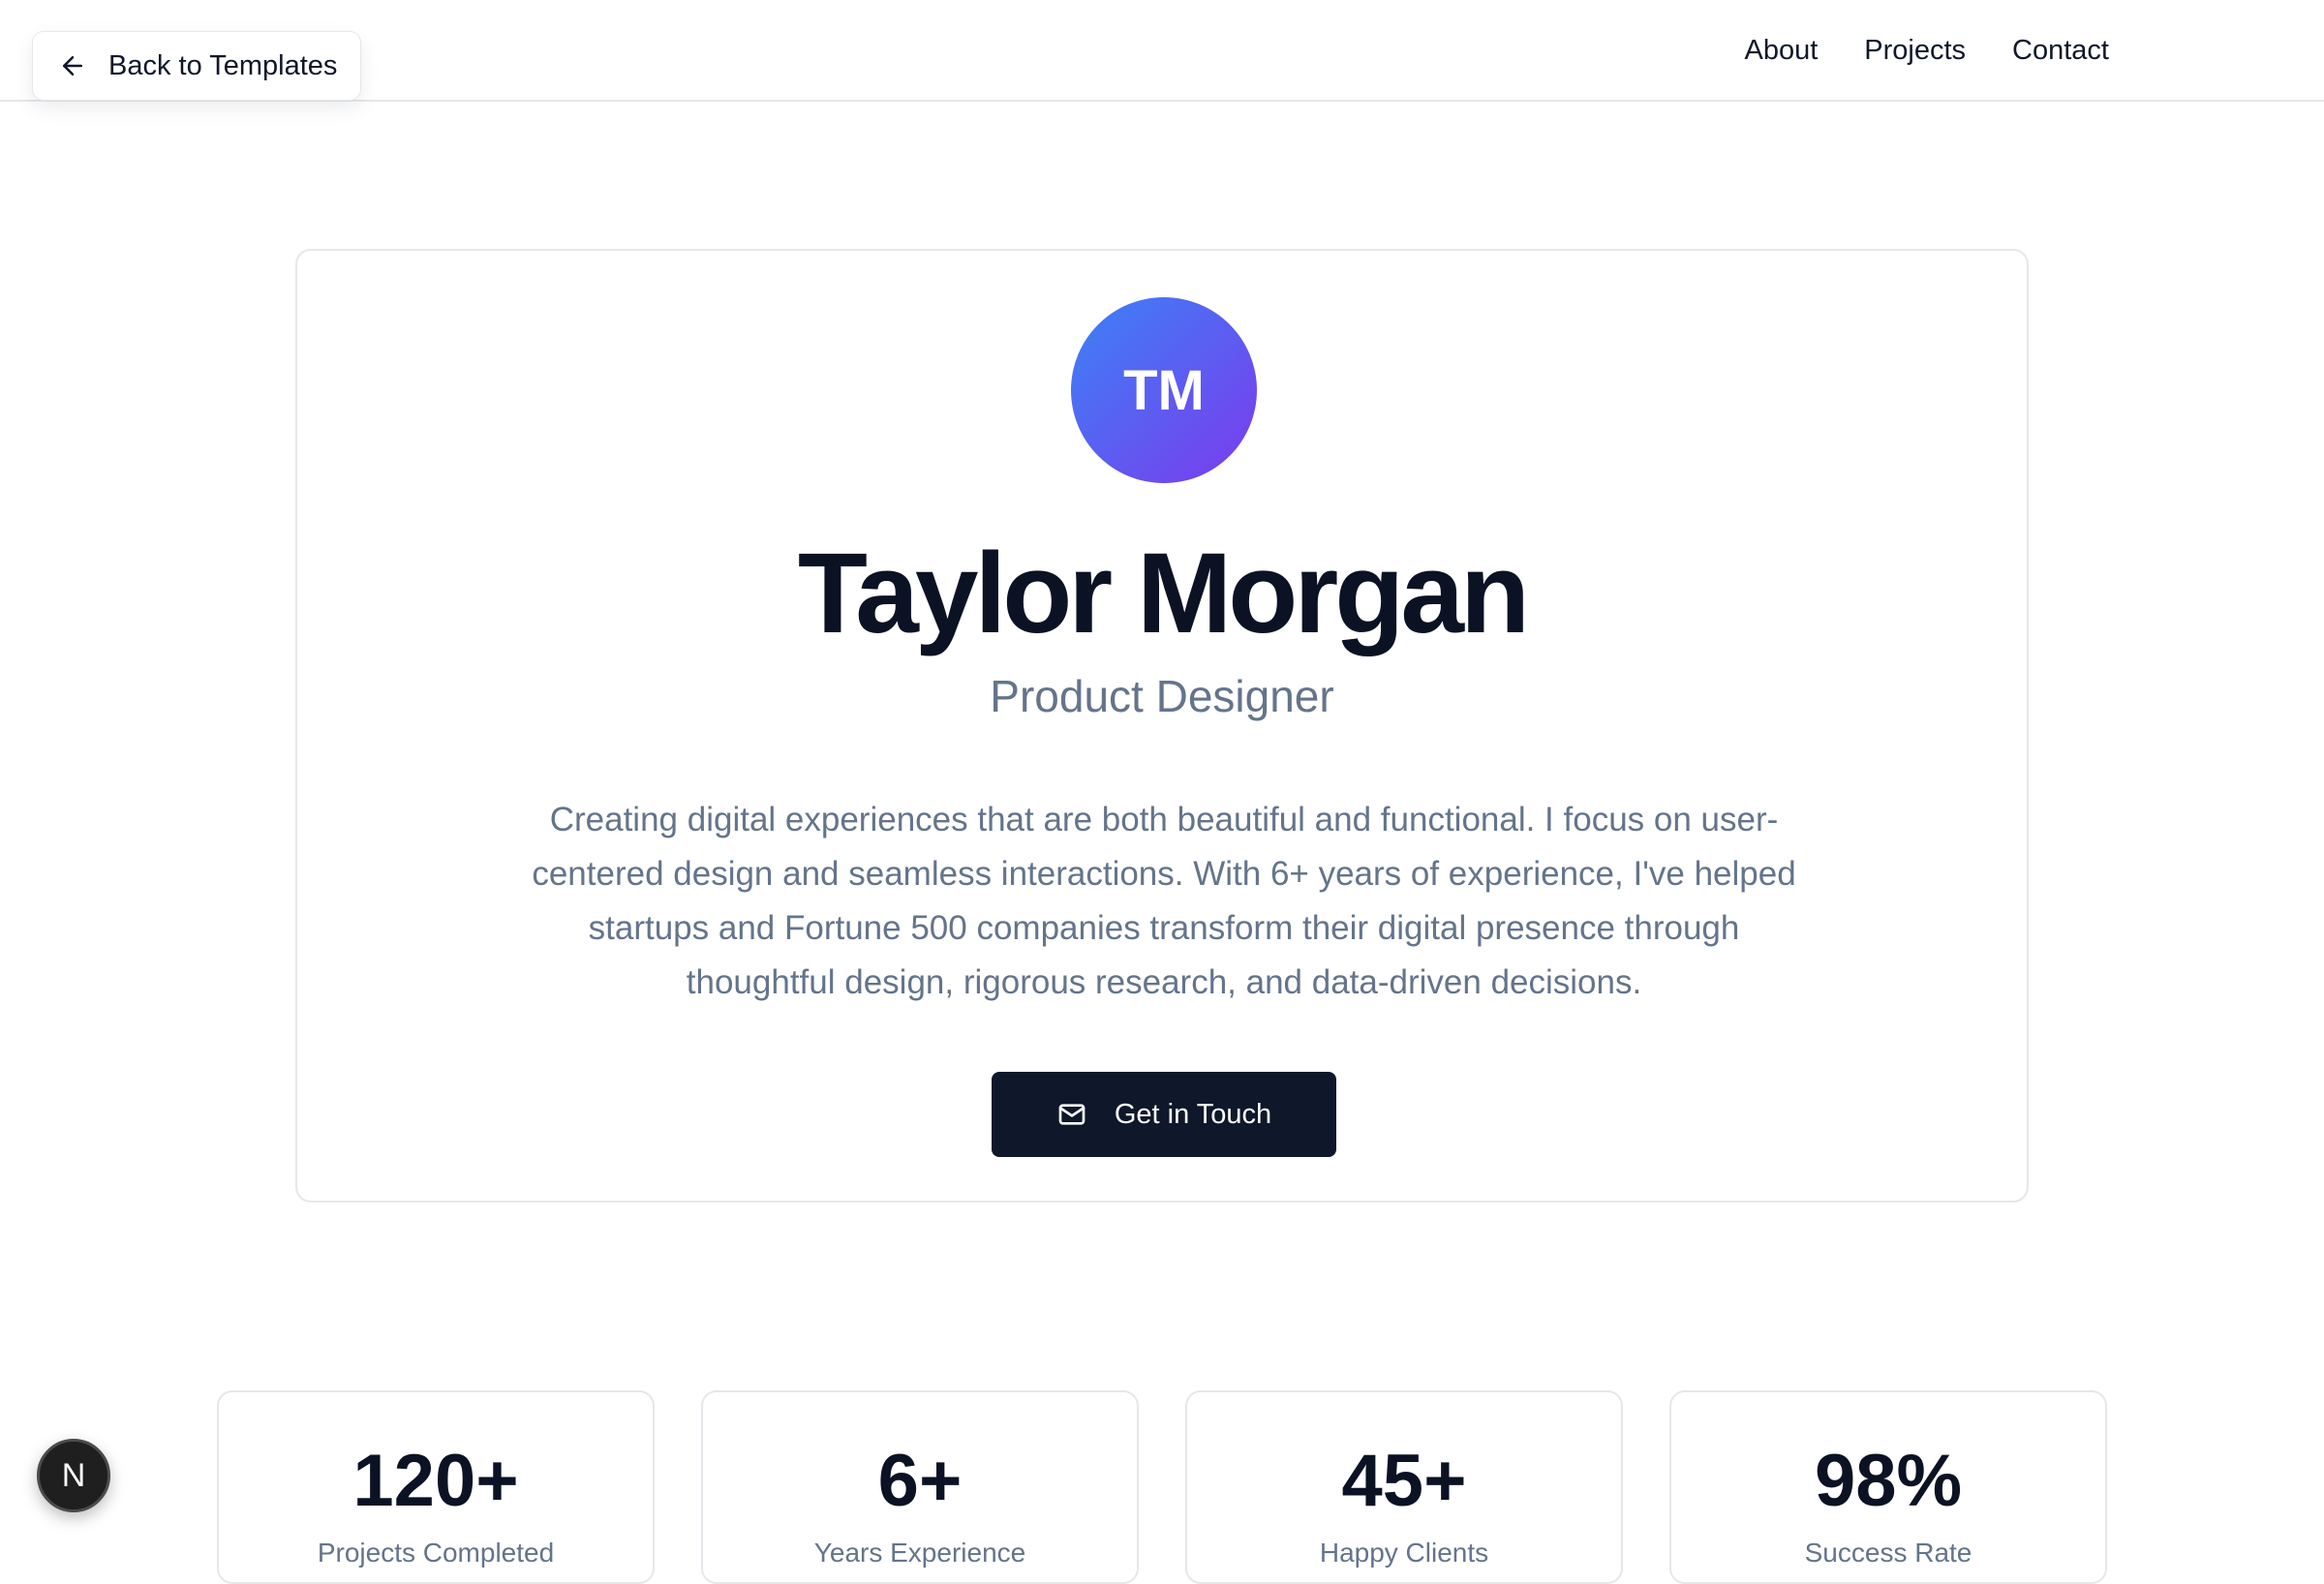 The width and height of the screenshot is (2324, 1584). What do you see at coordinates (1193, 1114) in the screenshot?
I see `cta-label: Get in Touch` at bounding box center [1193, 1114].